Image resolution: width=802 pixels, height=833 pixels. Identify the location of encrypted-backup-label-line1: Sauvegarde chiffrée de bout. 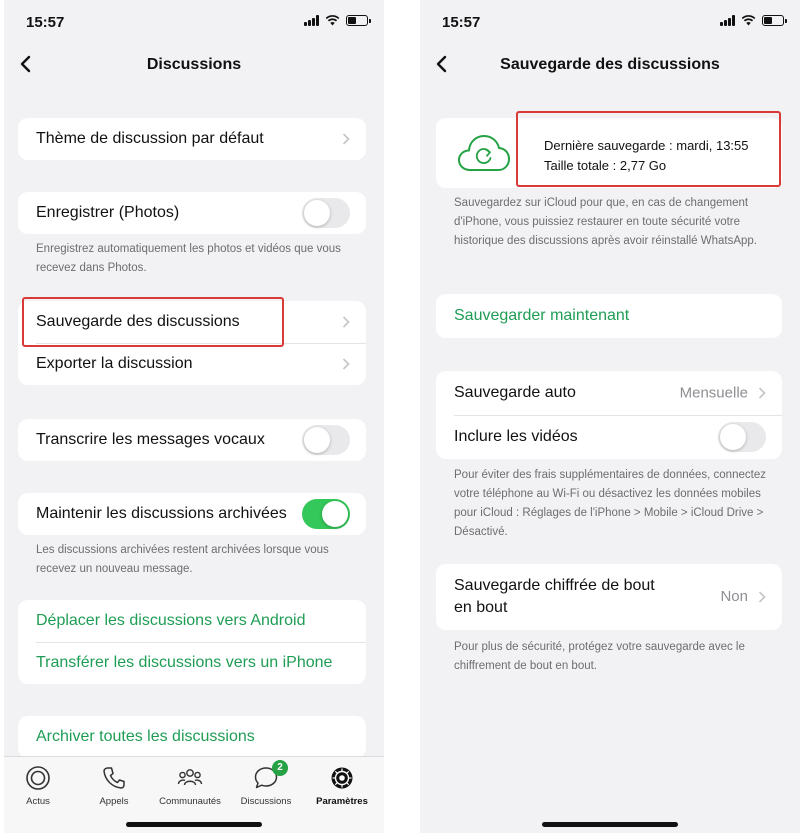
(554, 585).